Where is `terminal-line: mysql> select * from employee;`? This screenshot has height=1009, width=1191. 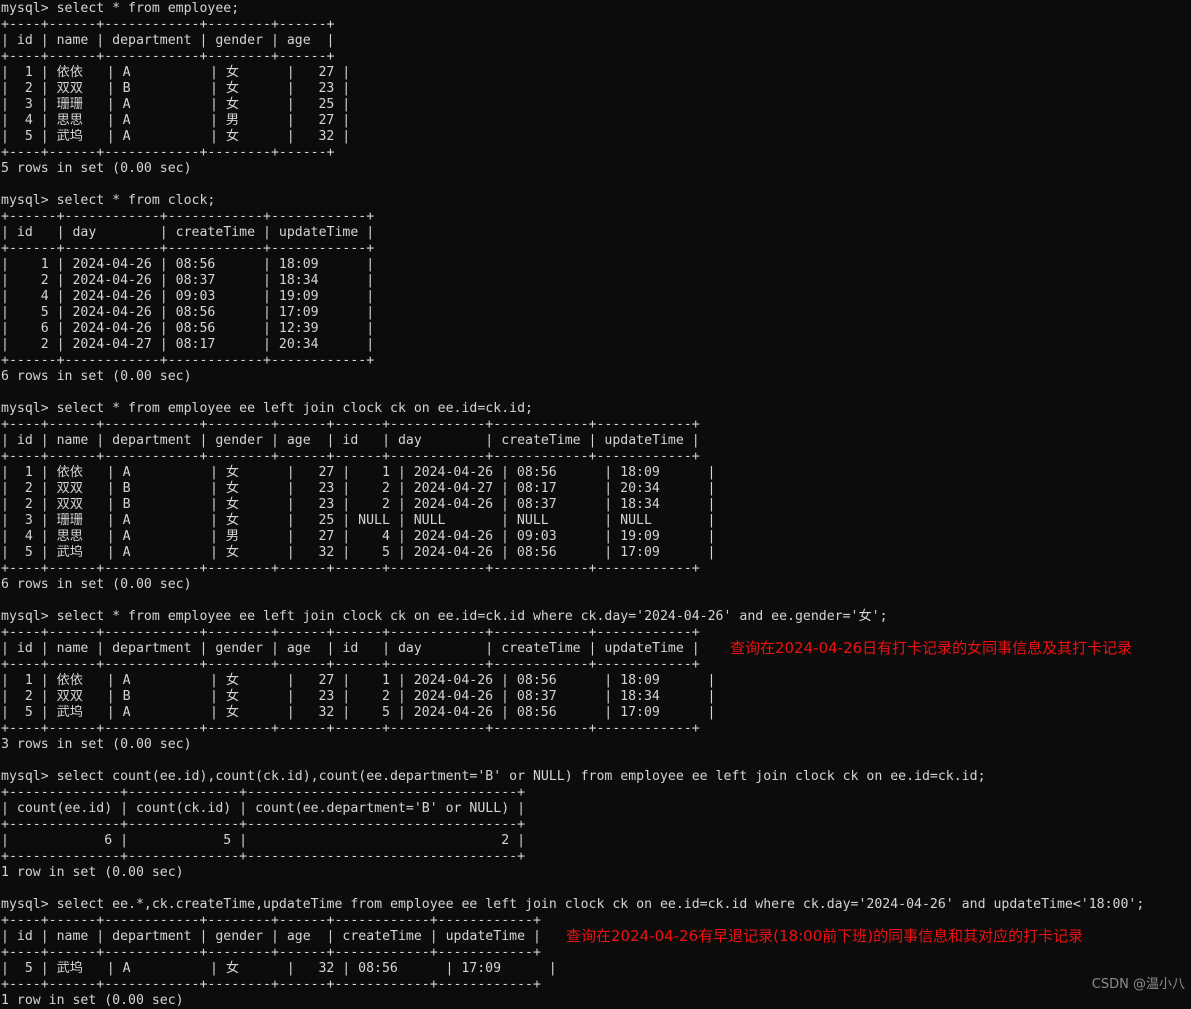
terminal-line: mysql> select * from employee; is located at coordinates (120, 8).